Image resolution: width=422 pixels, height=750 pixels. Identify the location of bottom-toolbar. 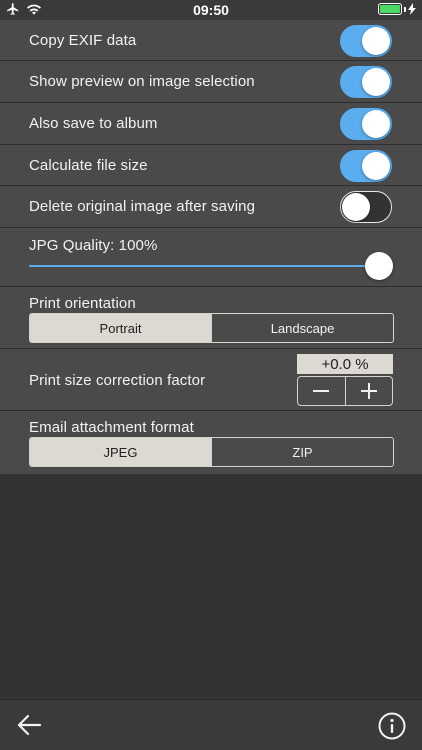
(211, 724).